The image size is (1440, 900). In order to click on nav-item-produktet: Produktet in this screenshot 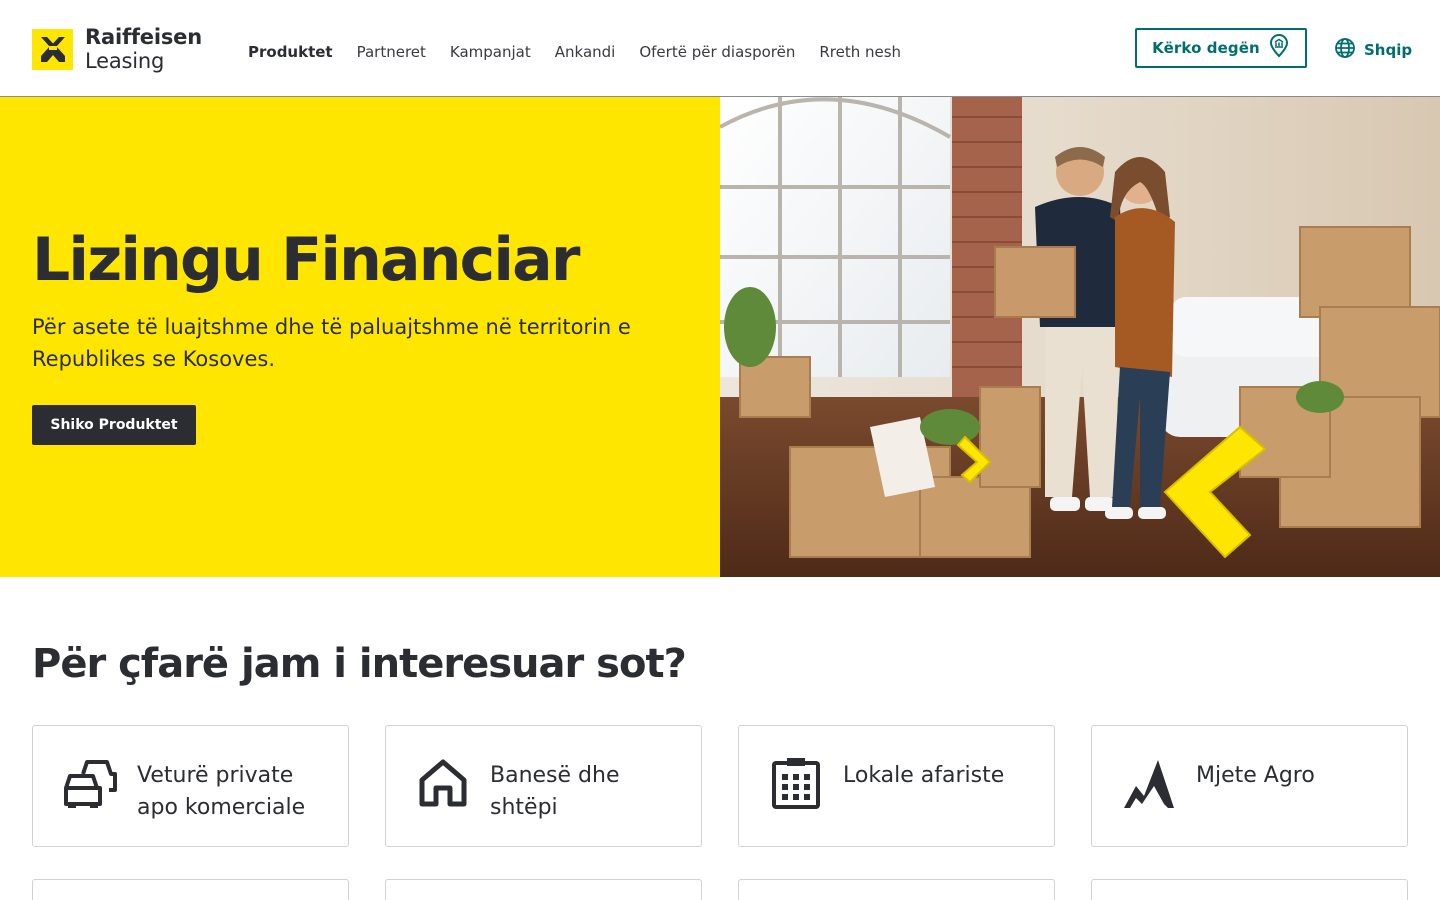, I will do `click(290, 52)`.